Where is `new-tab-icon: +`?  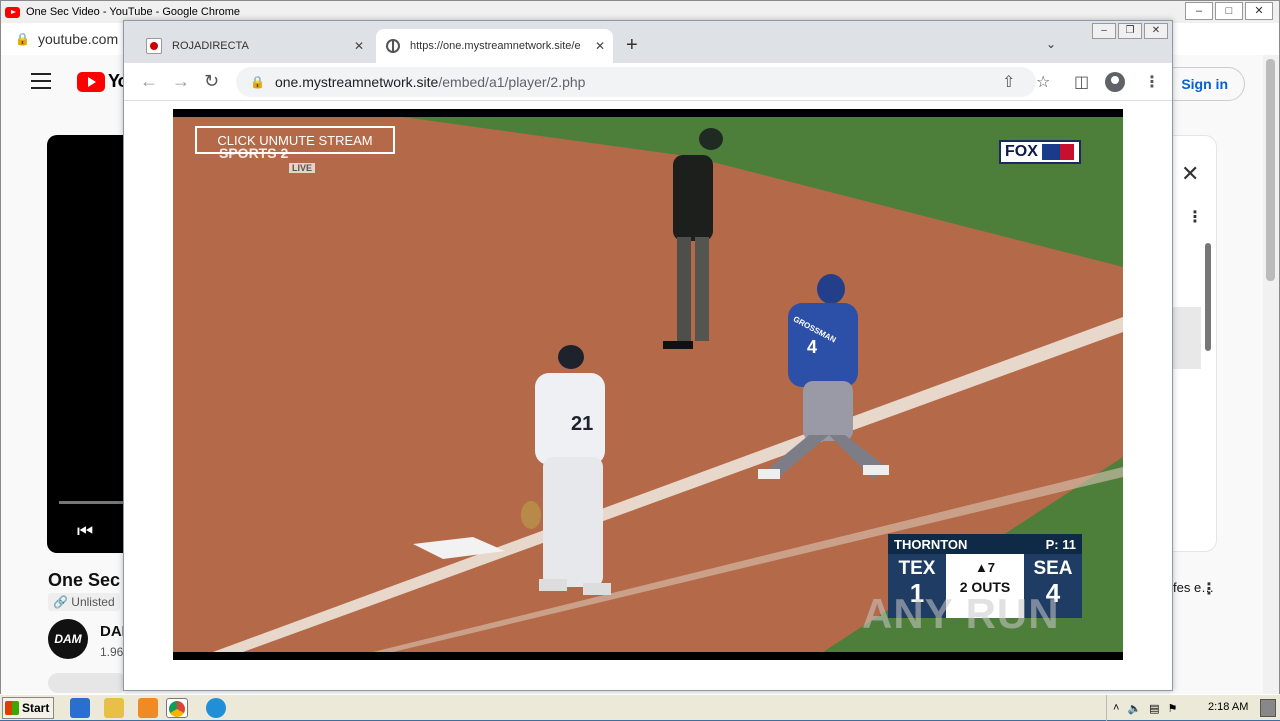
new-tab-icon: + is located at coordinates (632, 45).